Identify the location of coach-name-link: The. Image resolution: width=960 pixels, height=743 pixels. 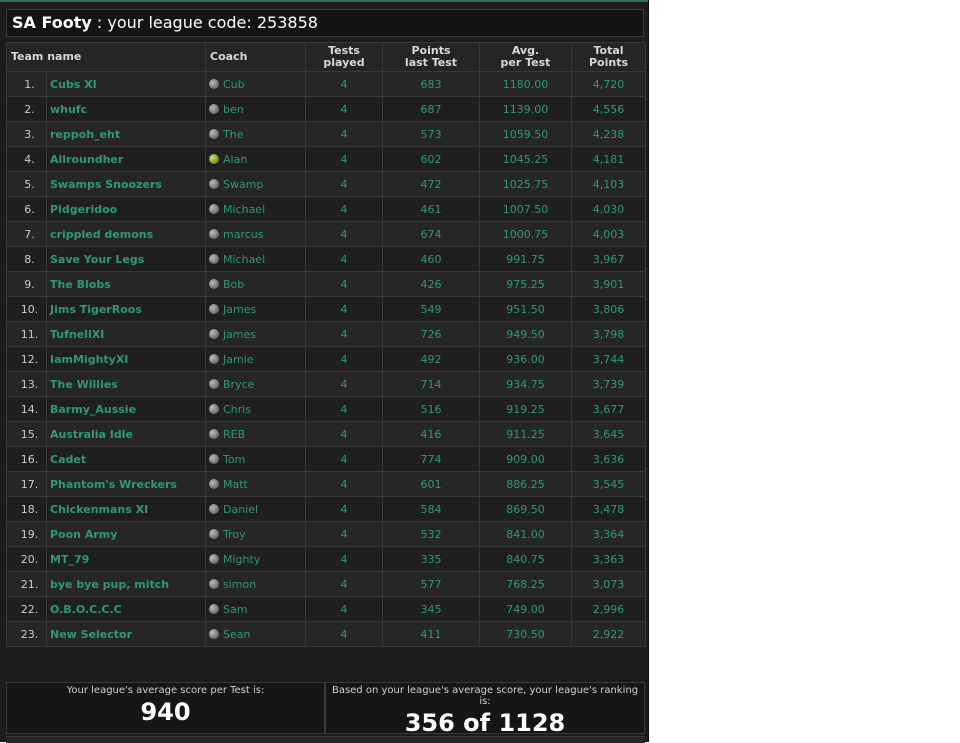
(255, 134).